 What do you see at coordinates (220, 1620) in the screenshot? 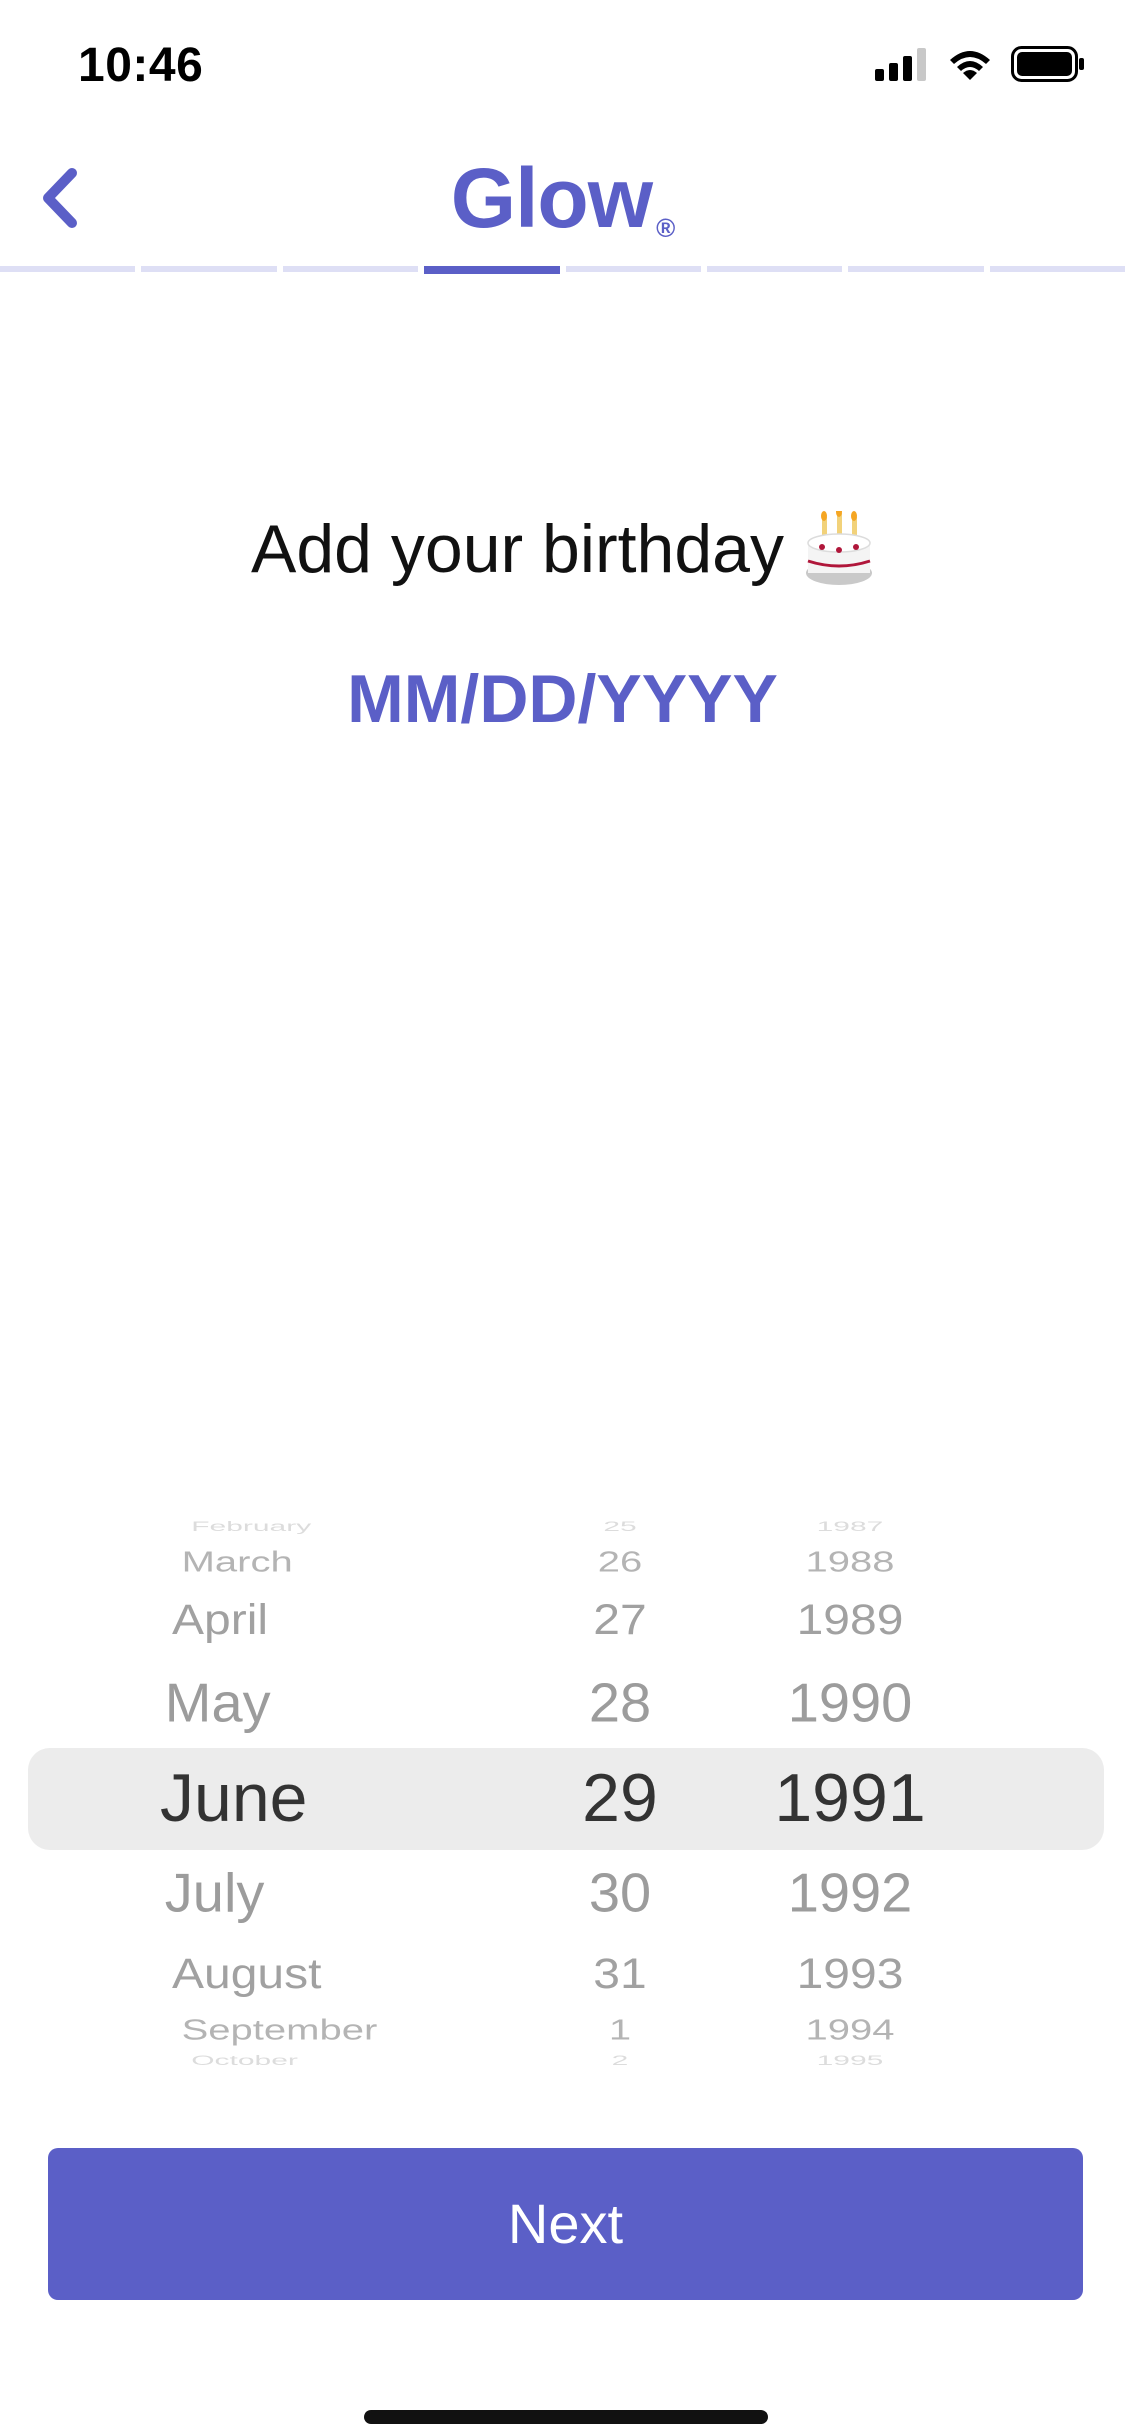
I see `month-option: April` at bounding box center [220, 1620].